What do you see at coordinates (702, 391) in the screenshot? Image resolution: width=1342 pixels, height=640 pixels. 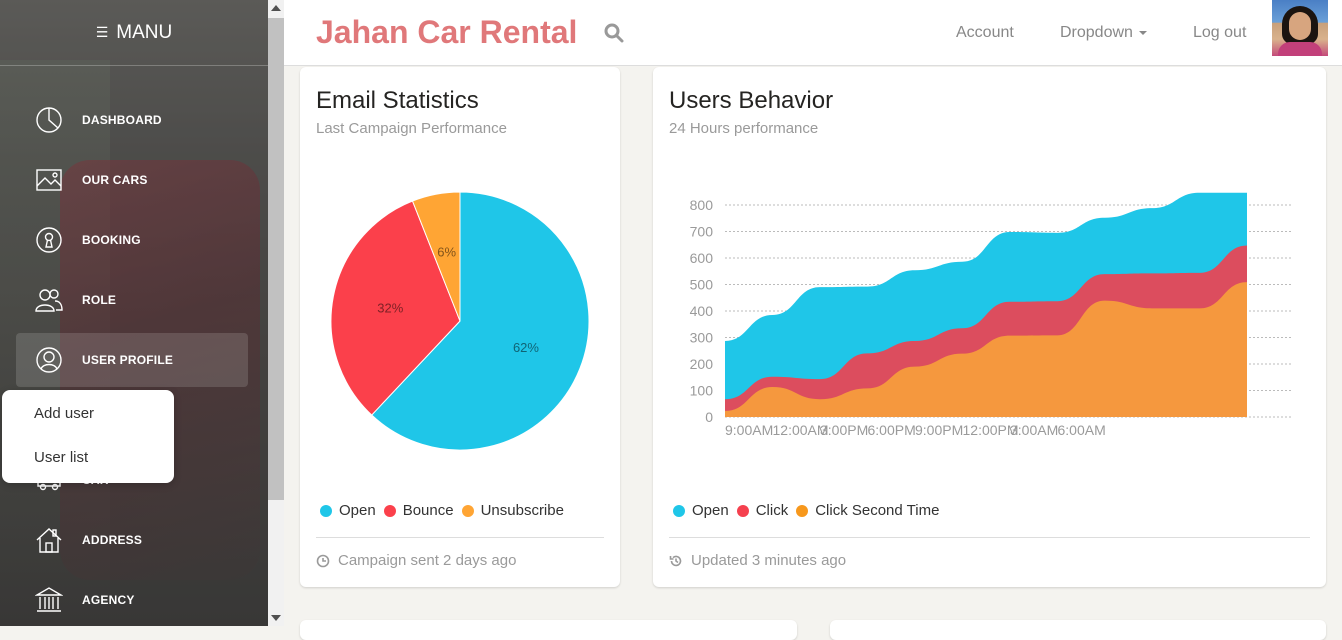 I see `y-tick-label: 100` at bounding box center [702, 391].